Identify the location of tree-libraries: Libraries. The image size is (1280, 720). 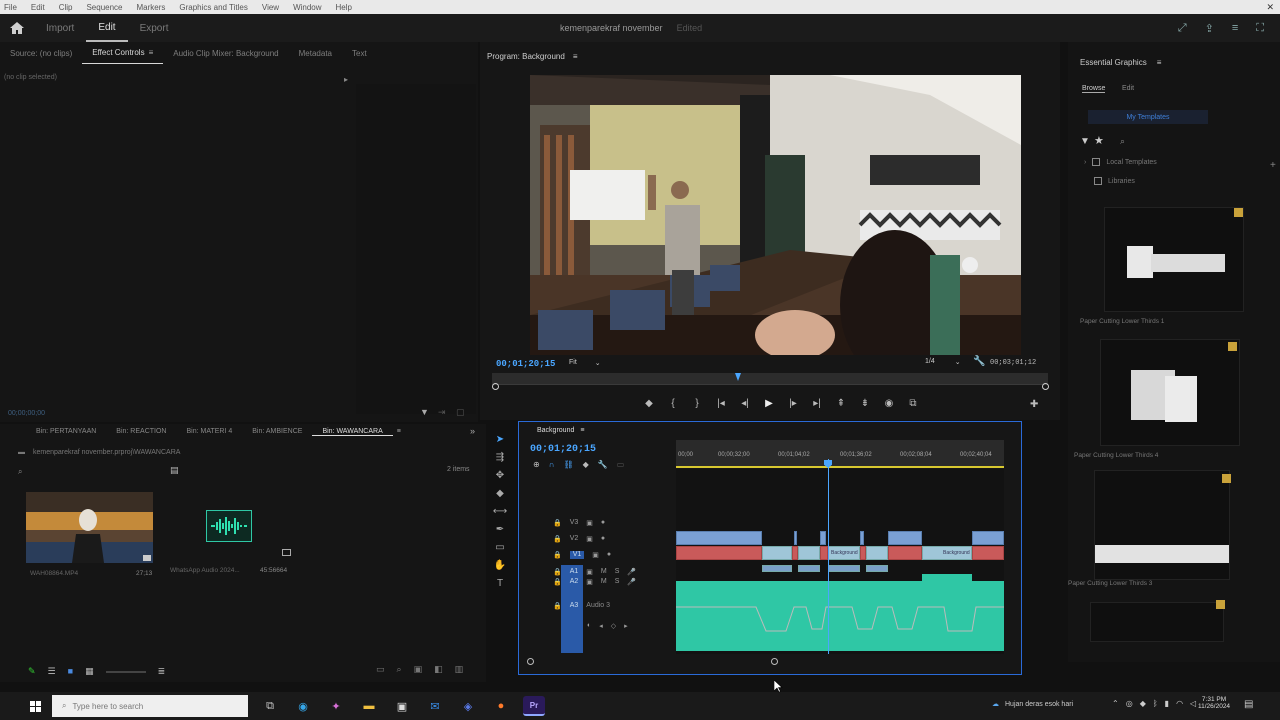
(1114, 181).